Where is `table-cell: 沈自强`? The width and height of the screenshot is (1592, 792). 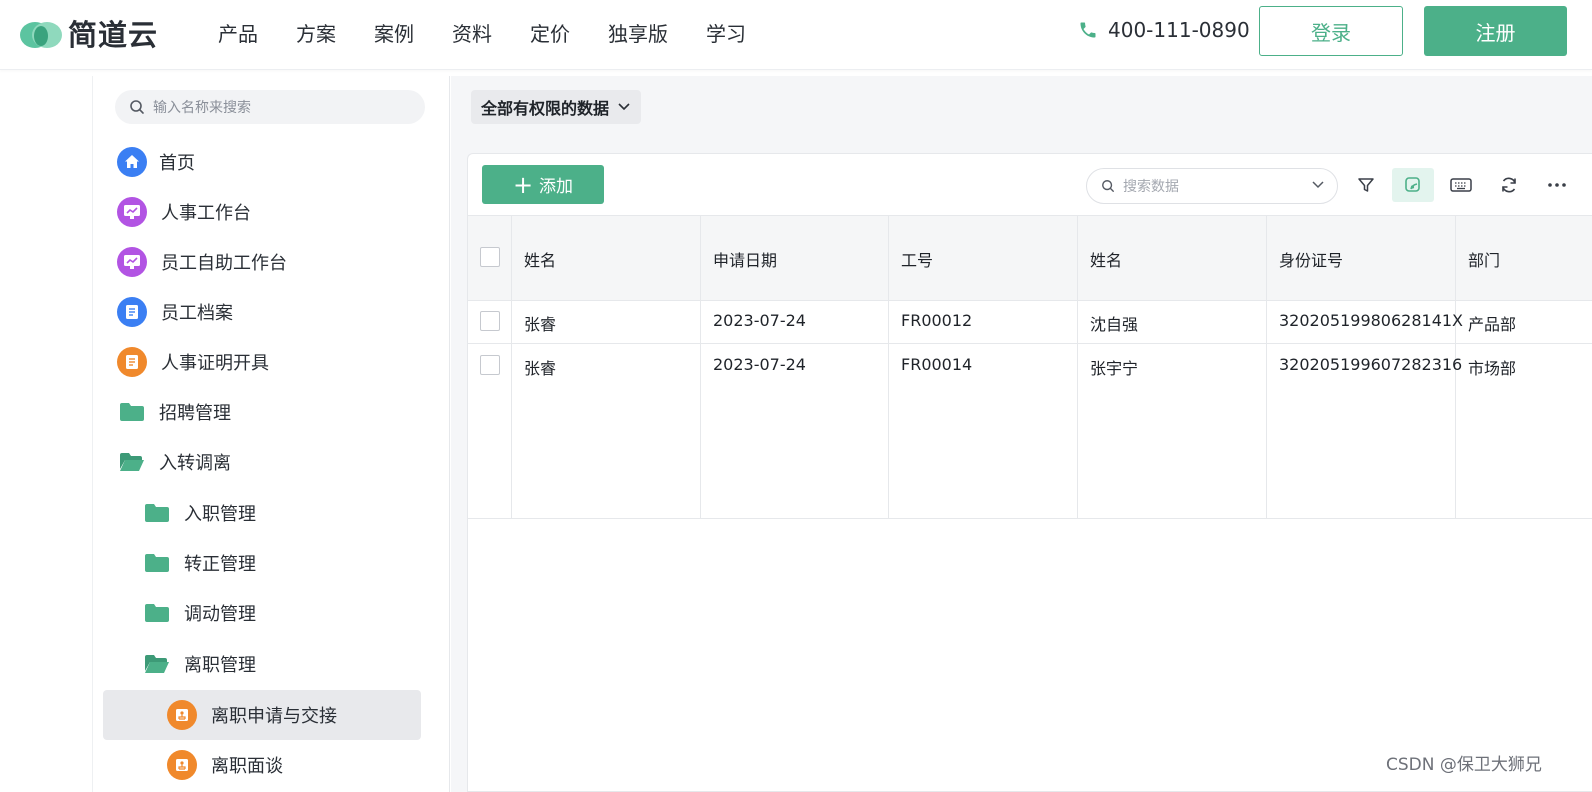 table-cell: 沈自强 is located at coordinates (1114, 323).